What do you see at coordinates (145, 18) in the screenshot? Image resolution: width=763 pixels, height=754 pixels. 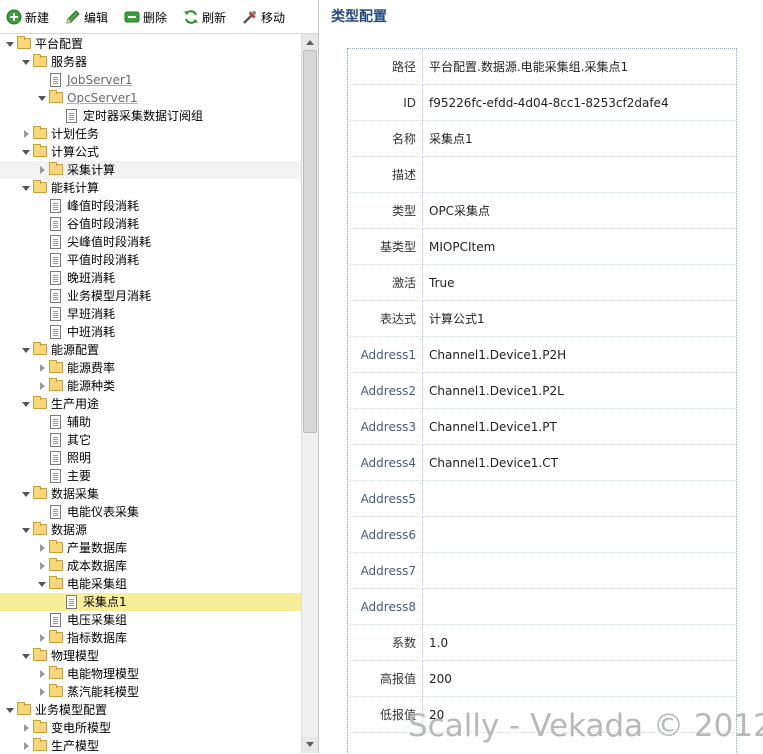 I see `delete-button: 删除` at bounding box center [145, 18].